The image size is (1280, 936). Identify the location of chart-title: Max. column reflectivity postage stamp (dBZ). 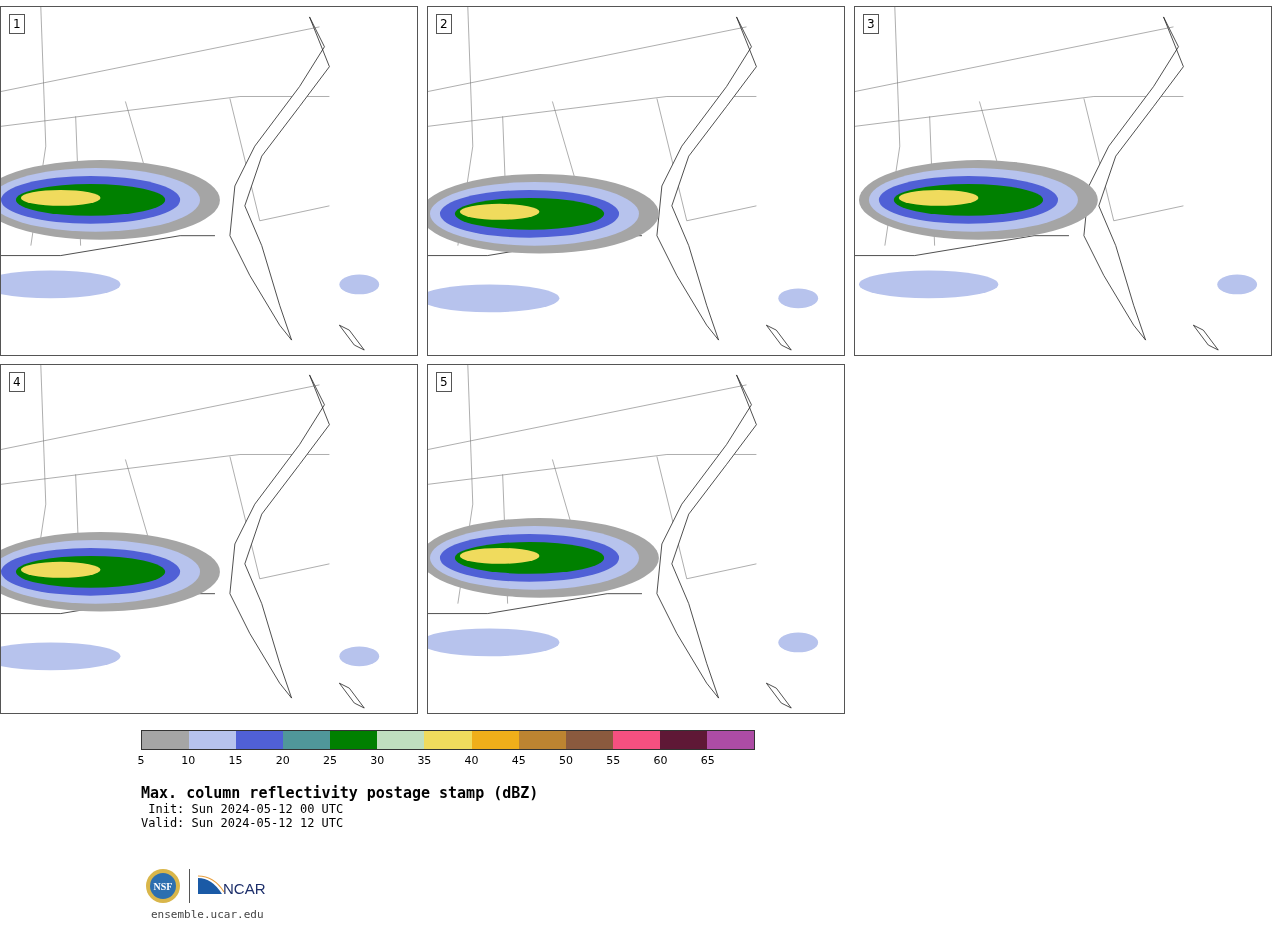
(340, 793).